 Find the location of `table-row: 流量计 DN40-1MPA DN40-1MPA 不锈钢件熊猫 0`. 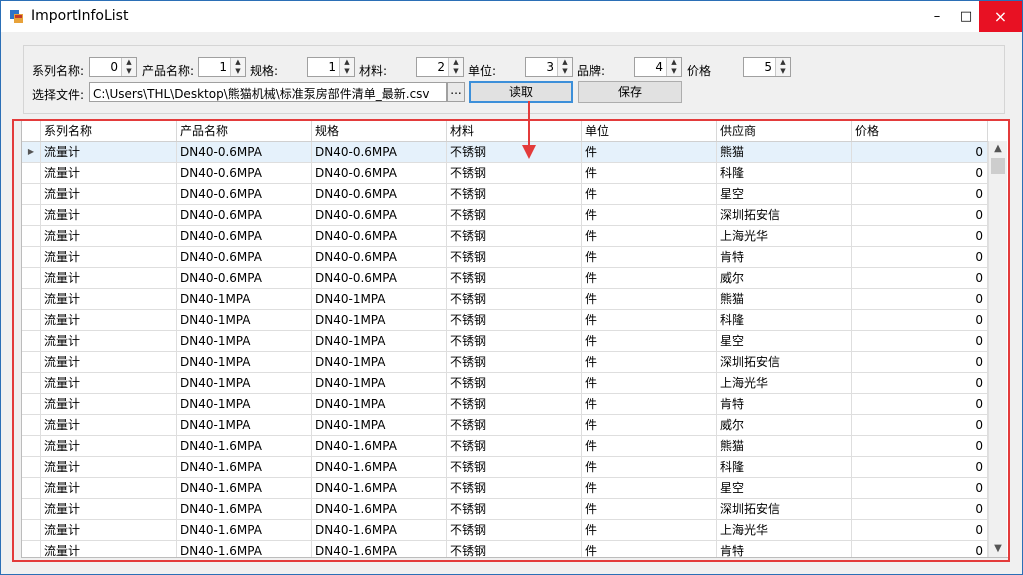

table-row: 流量计 DN40-1MPA DN40-1MPA 不锈钢件熊猫 0 is located at coordinates (505, 299).